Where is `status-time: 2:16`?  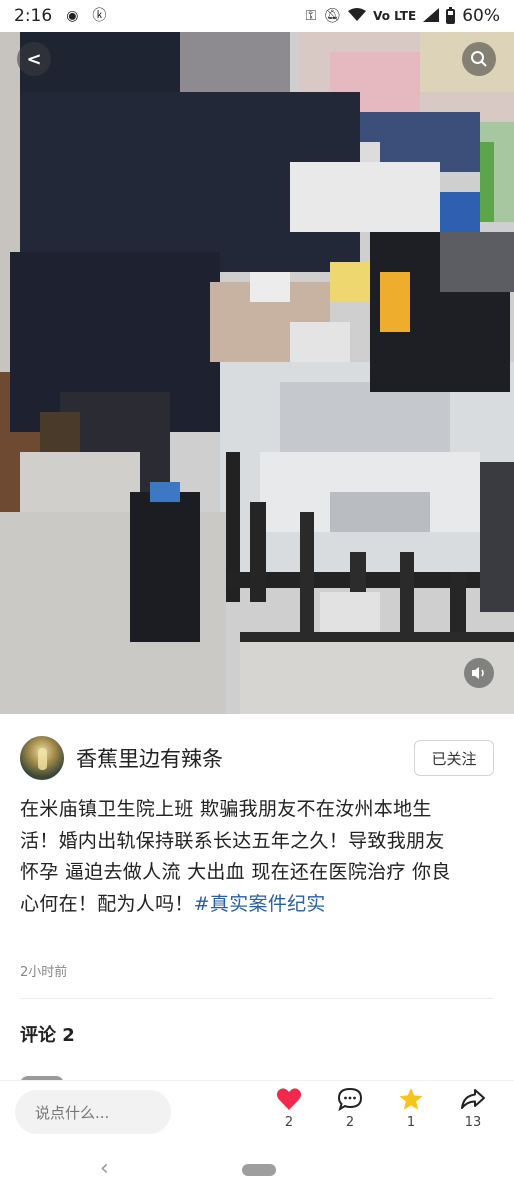 status-time: 2:16 is located at coordinates (33, 16).